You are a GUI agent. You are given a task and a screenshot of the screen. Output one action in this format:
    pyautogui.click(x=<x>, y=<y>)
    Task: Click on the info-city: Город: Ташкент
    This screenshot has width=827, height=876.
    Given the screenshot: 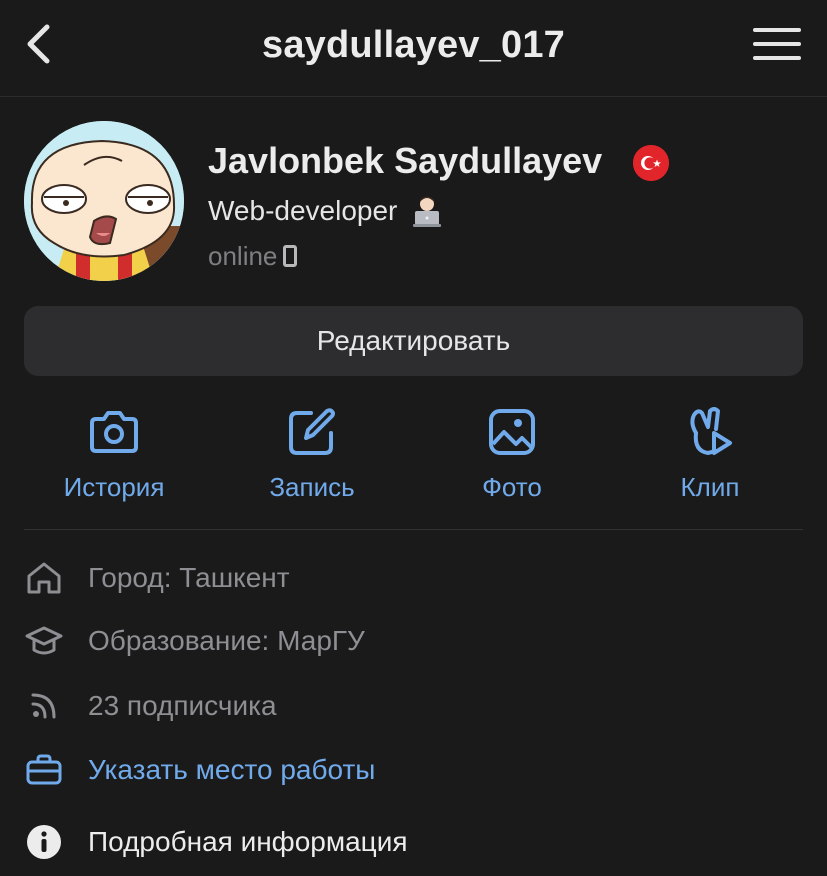 What is the action you would take?
    pyautogui.click(x=157, y=578)
    